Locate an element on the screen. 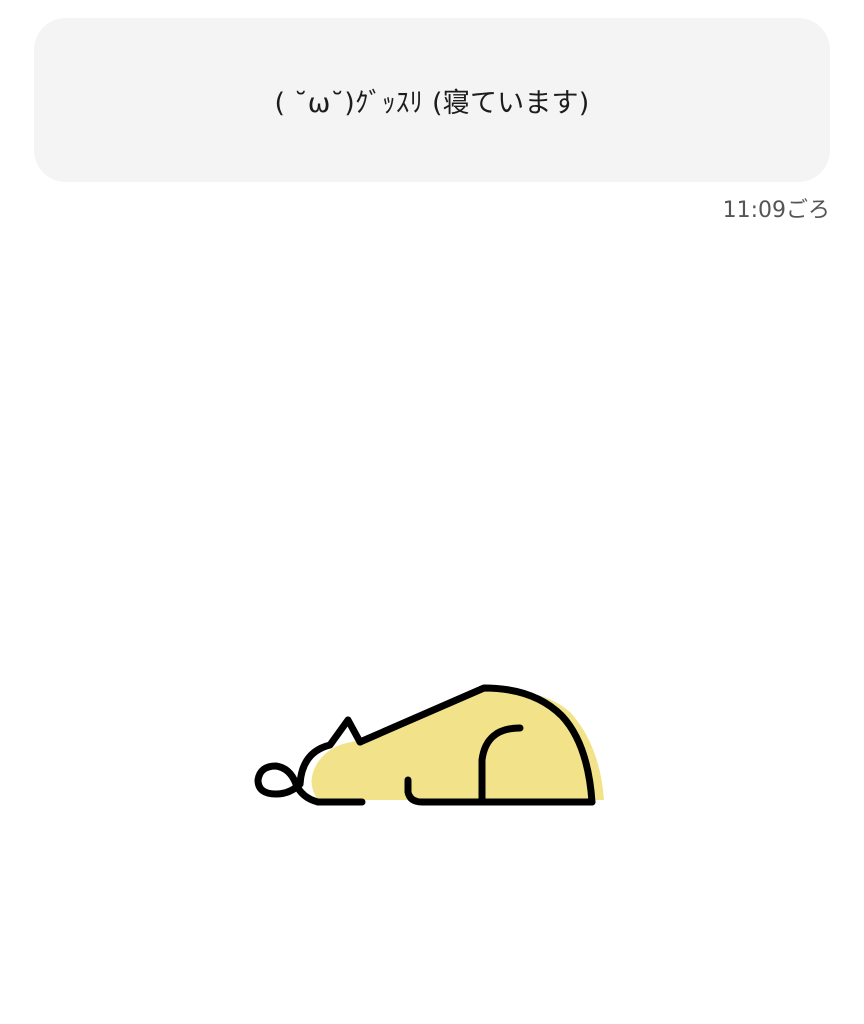  status-time: 11:09ごろ is located at coordinates (776, 210).